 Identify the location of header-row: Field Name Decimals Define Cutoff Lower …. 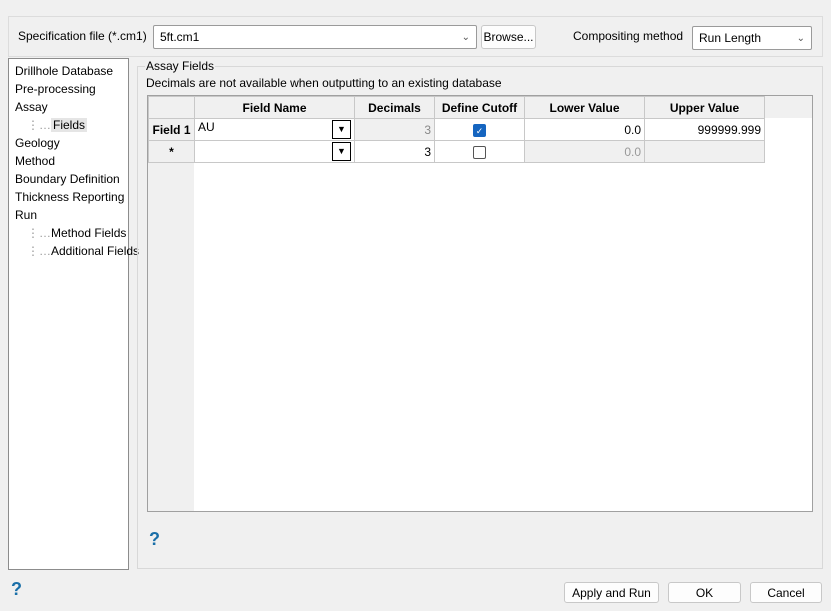
(456, 107).